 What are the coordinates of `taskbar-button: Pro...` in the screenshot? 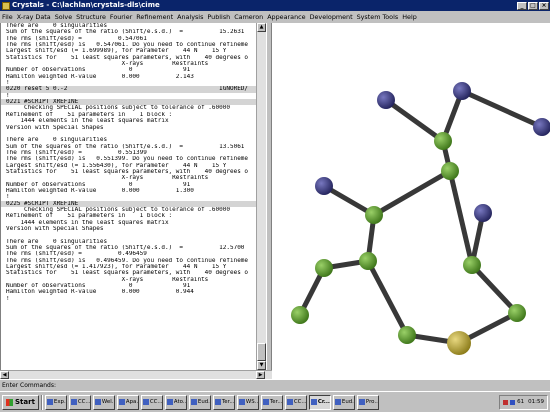 It's located at (367, 402).